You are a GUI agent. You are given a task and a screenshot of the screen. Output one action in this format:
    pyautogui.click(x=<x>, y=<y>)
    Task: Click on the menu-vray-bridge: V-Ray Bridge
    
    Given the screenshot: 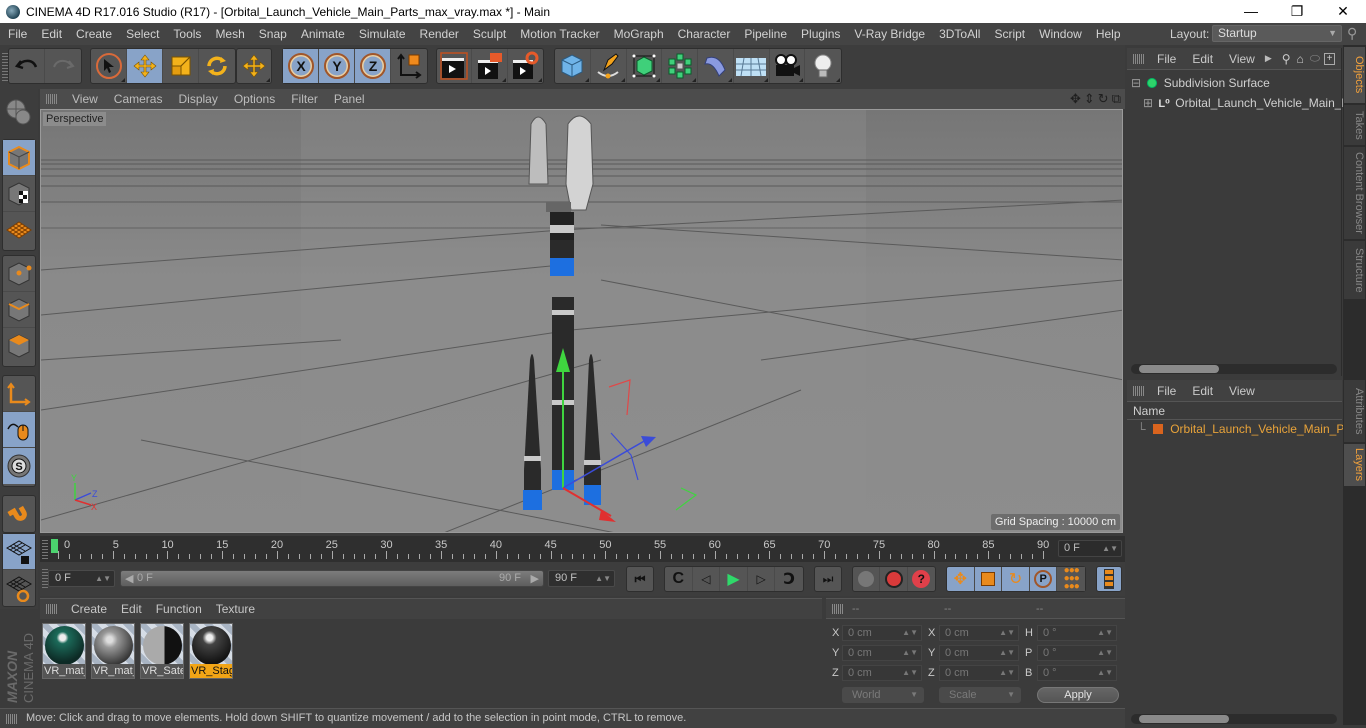 What is the action you would take?
    pyautogui.click(x=889, y=34)
    